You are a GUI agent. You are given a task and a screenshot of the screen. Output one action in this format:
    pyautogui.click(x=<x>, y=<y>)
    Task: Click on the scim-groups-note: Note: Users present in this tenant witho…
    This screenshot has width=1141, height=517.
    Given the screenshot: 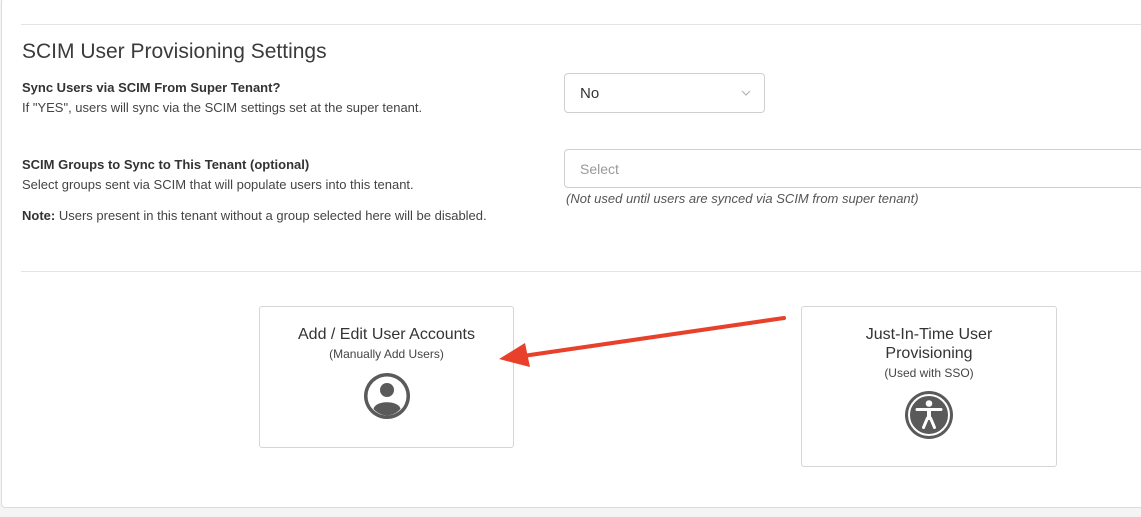 What is the action you would take?
    pyautogui.click(x=254, y=215)
    